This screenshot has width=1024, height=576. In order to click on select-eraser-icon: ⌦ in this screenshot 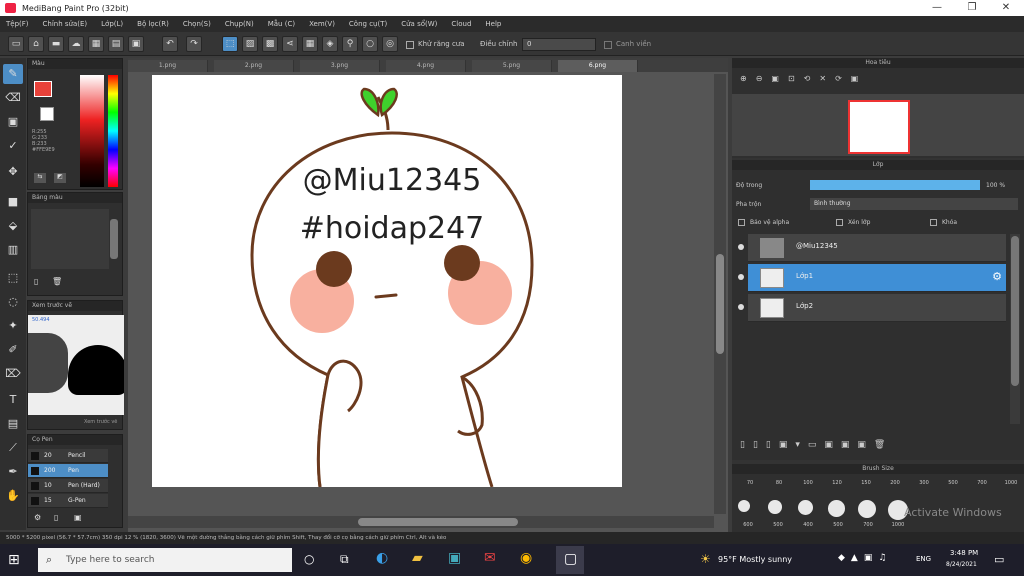, I will do `click(13, 374)`.